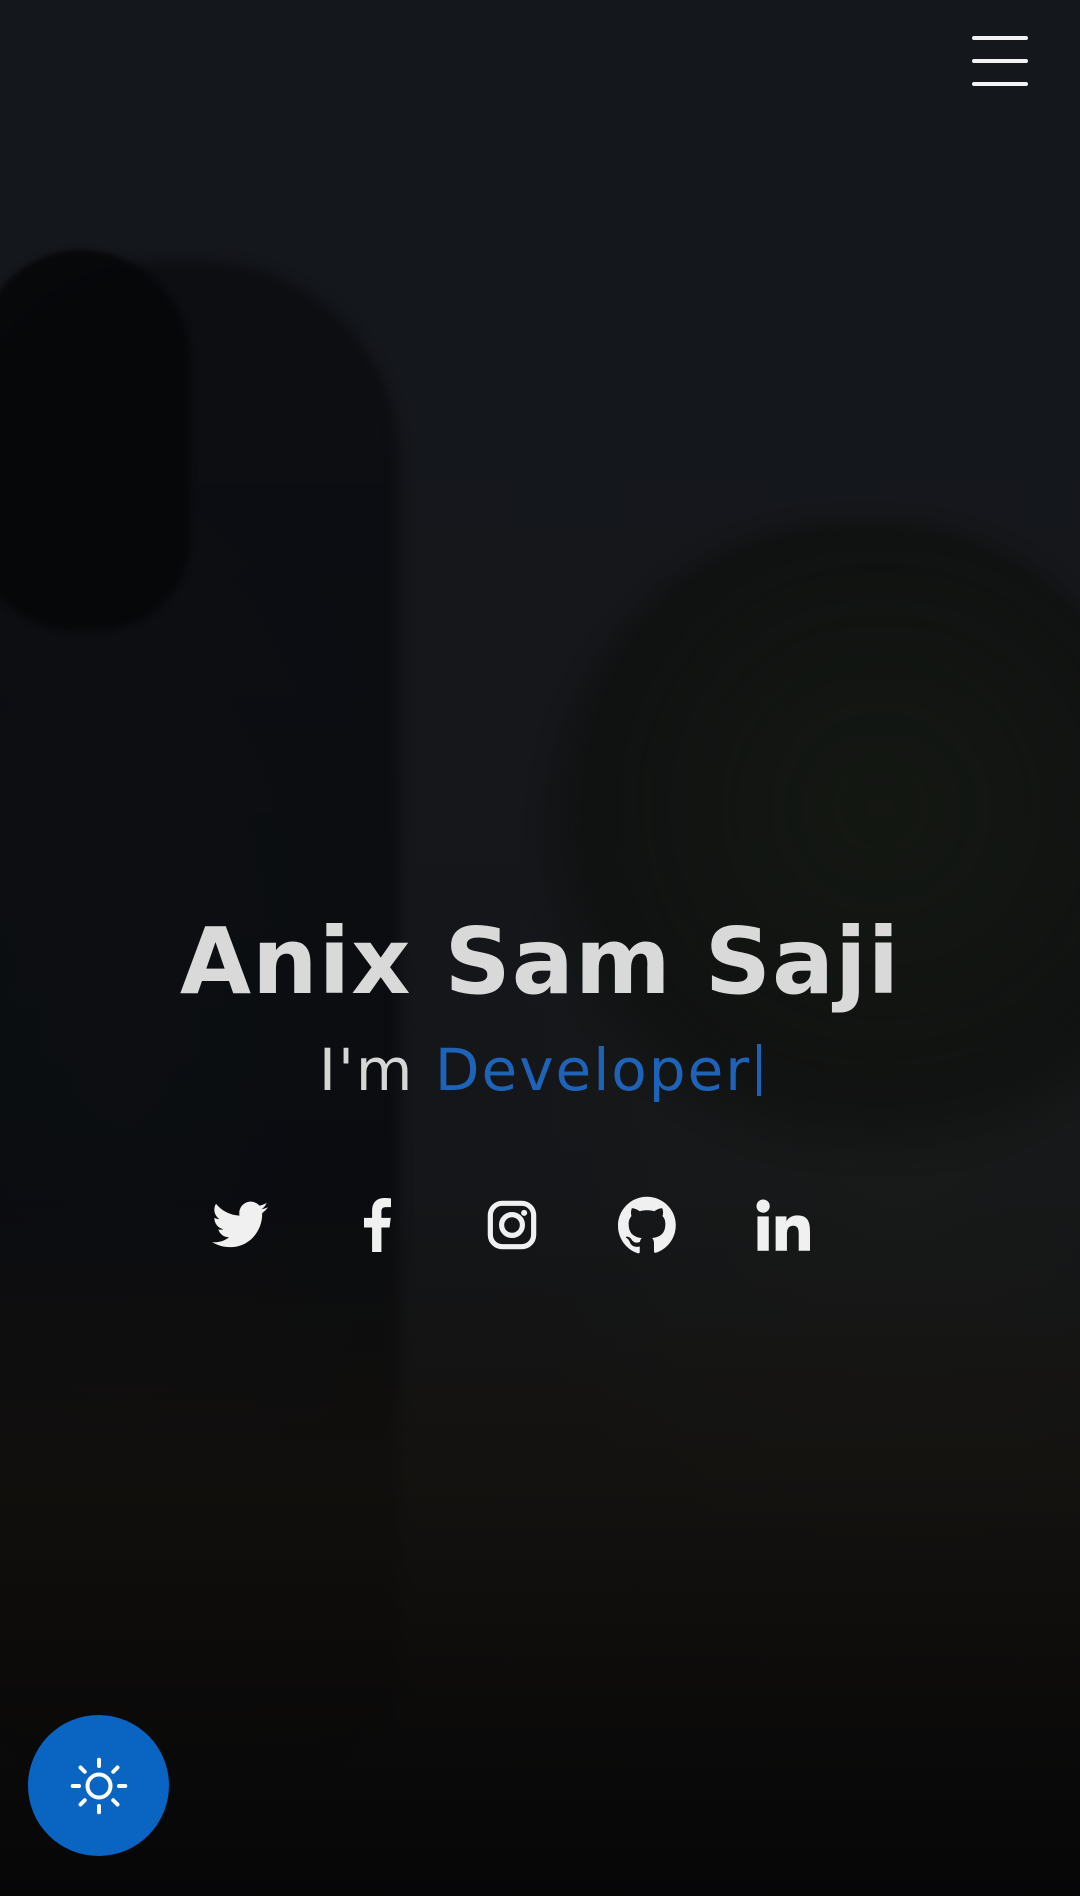  I want to click on theme-toggle-button, so click(98, 1785).